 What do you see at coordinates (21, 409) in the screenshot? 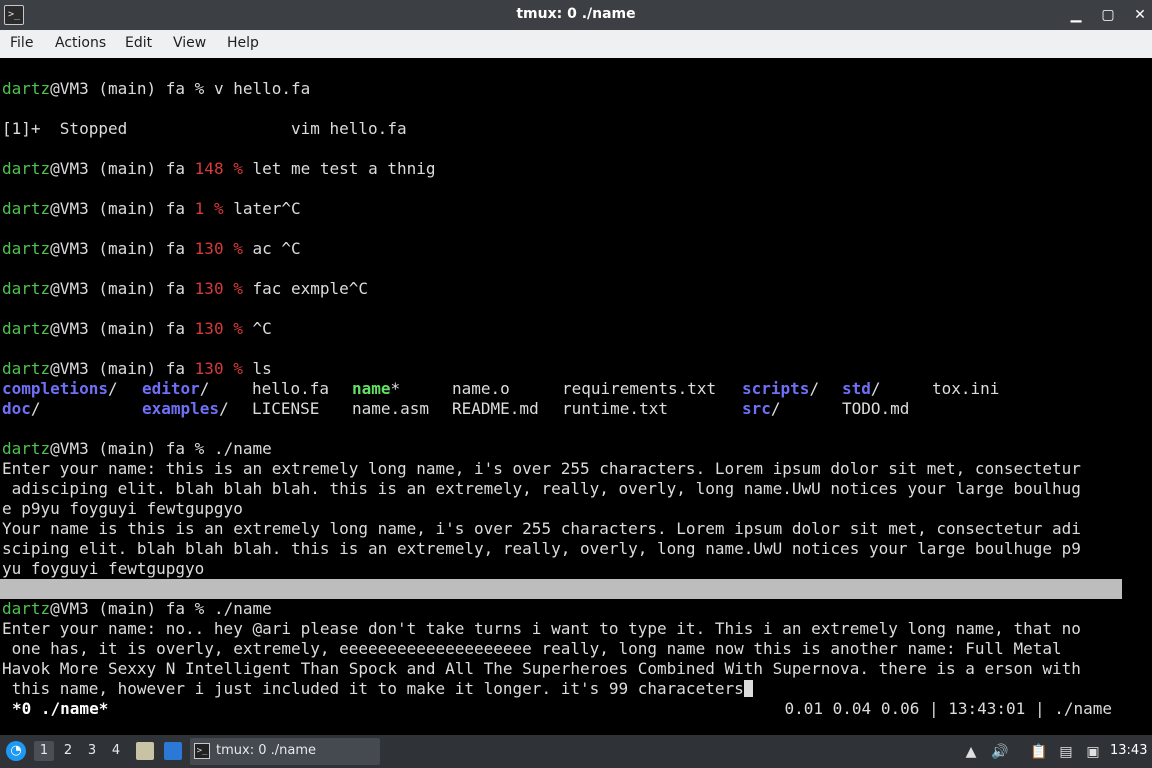
I see `ls-entry: doc/` at bounding box center [21, 409].